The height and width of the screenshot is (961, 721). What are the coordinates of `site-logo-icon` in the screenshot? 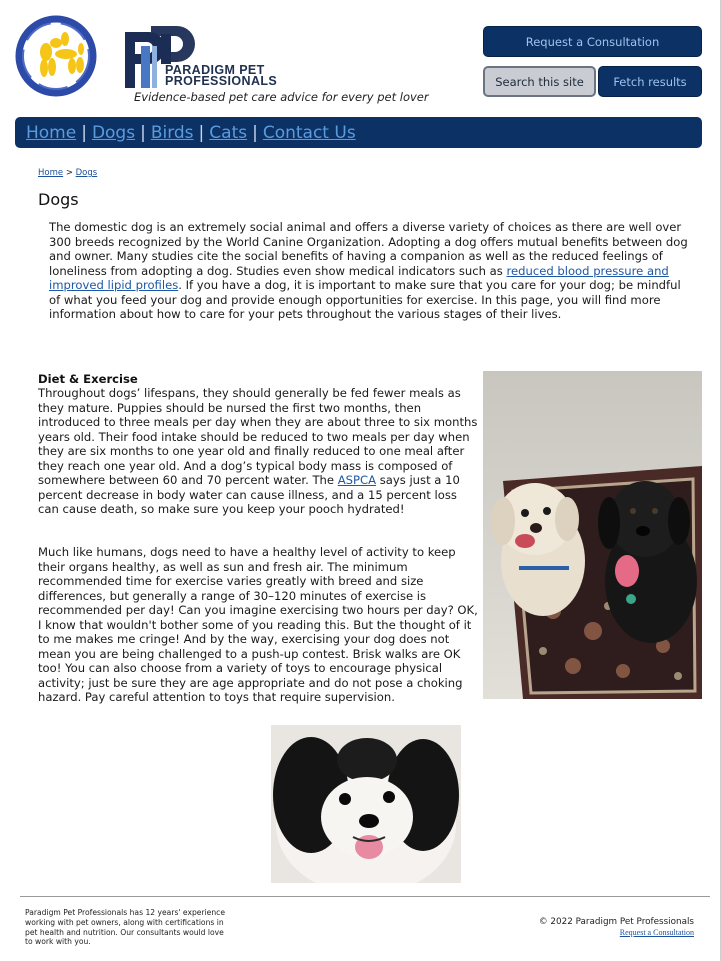 It's located at (56, 56).